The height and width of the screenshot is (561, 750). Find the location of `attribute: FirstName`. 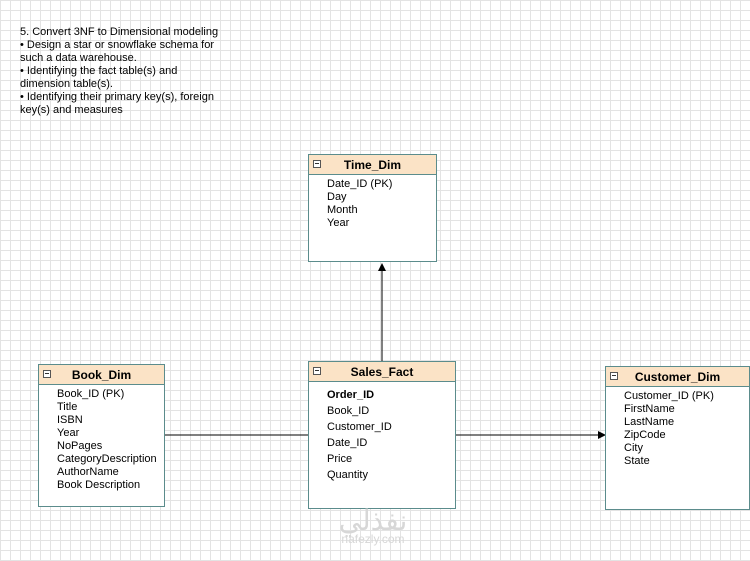

attribute: FirstName is located at coordinates (649, 409).